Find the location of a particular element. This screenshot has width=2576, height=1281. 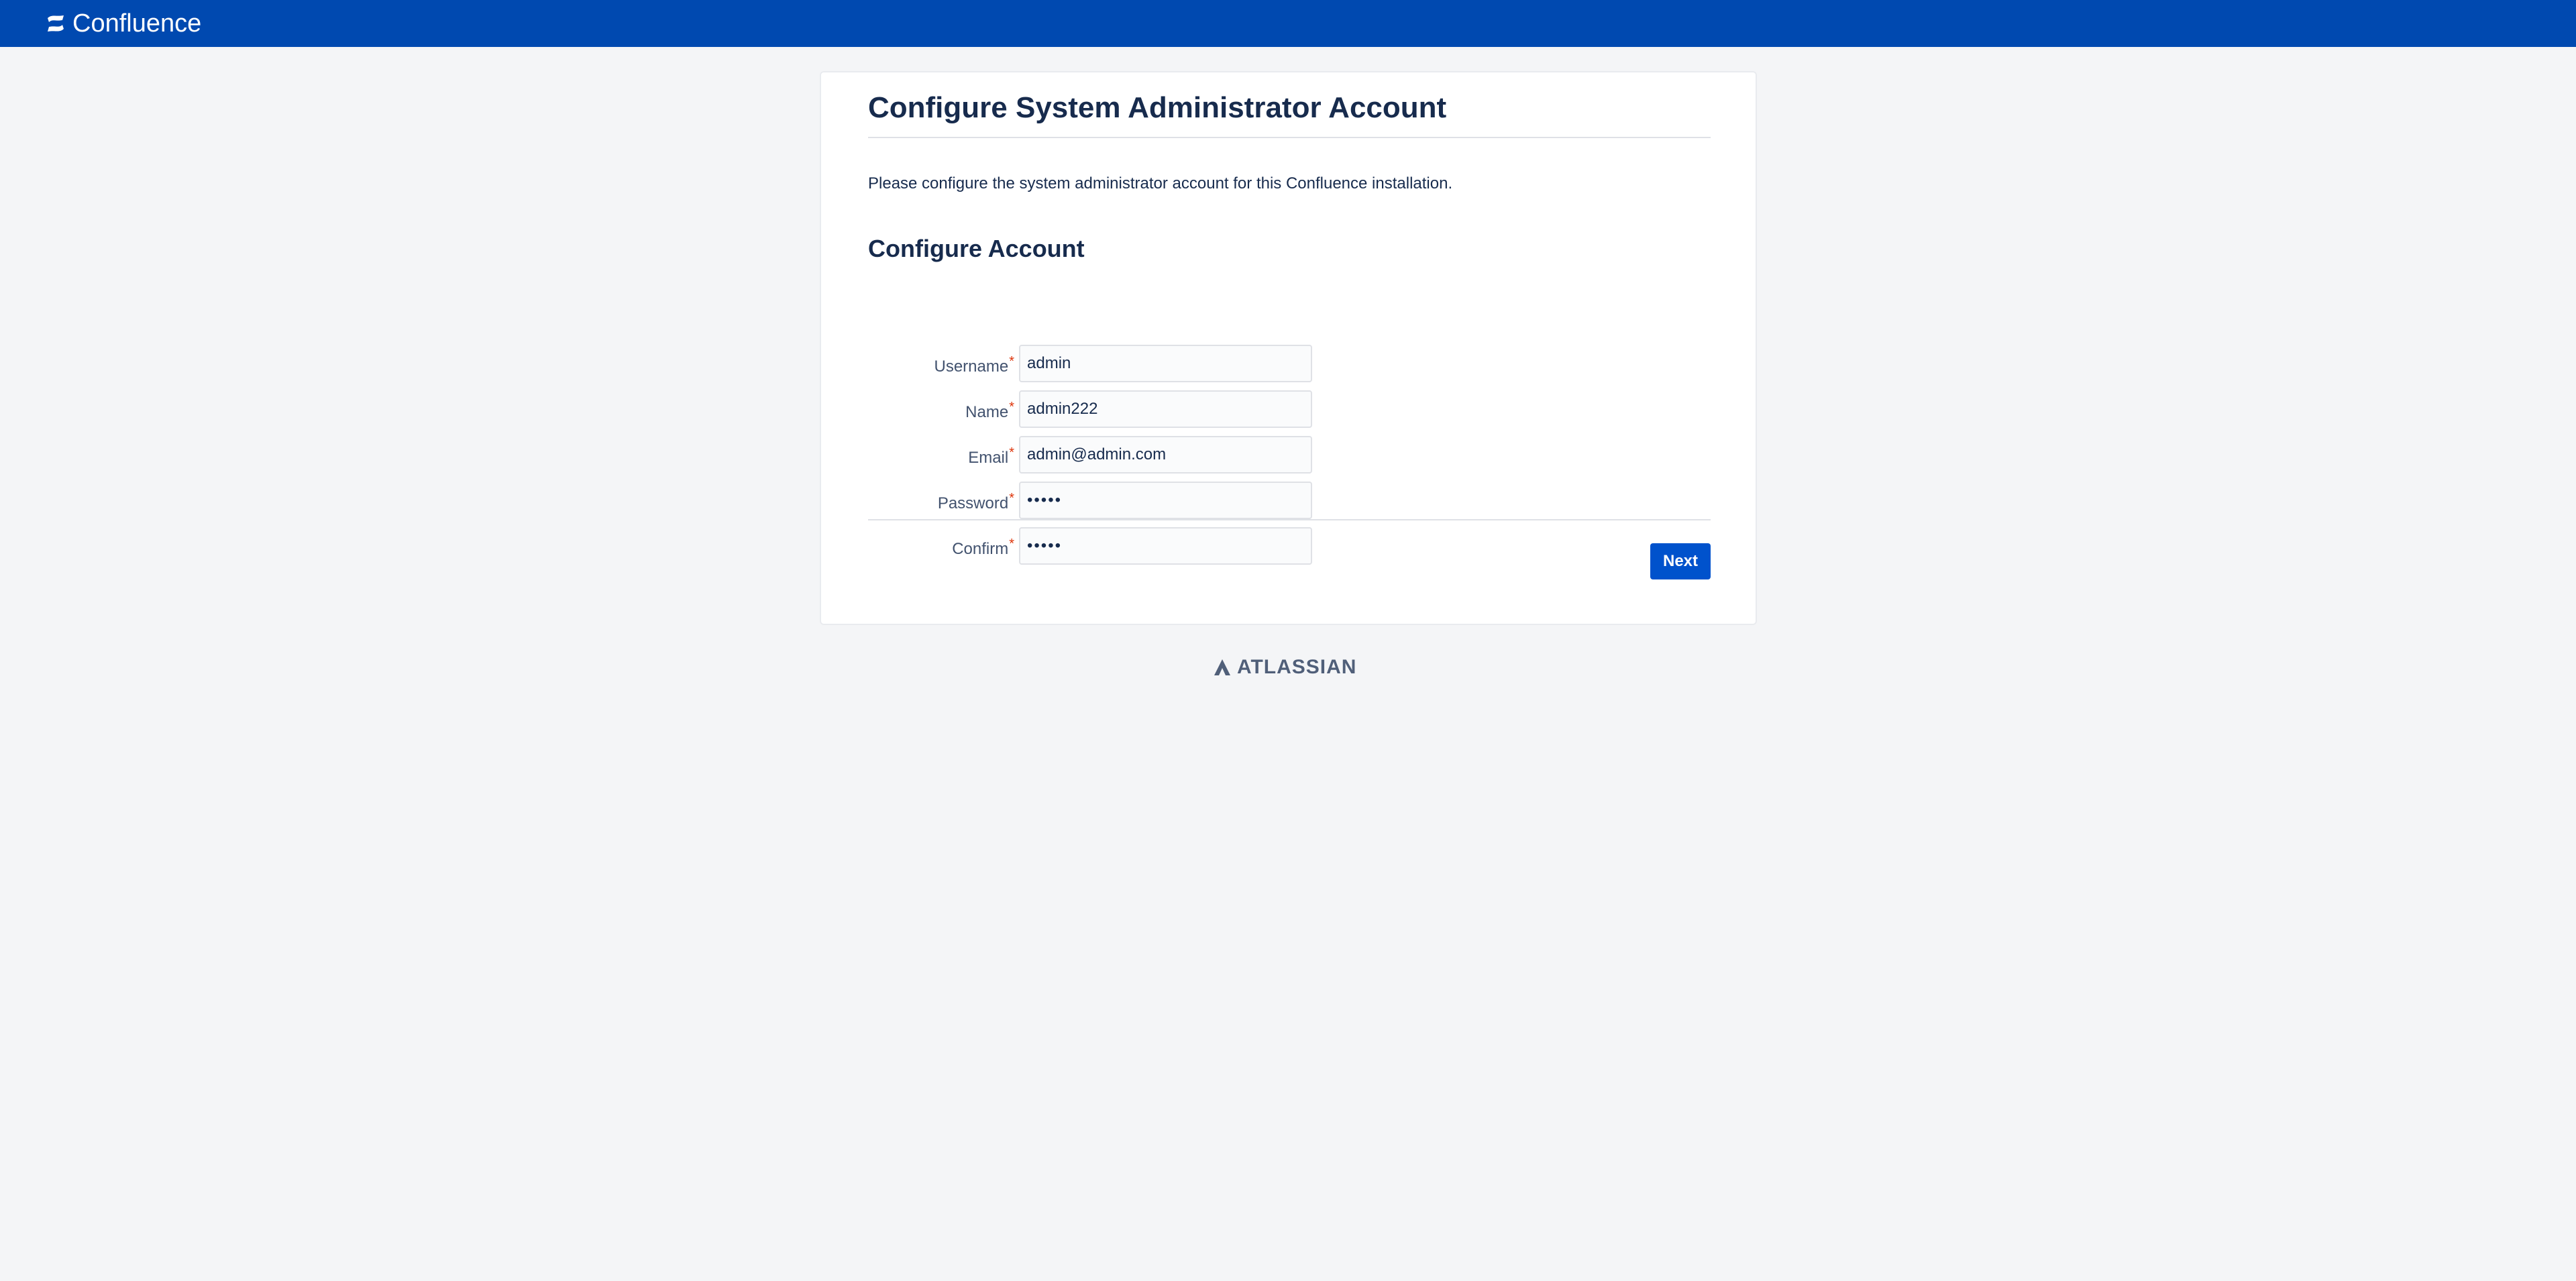

email-input is located at coordinates (1165, 455).